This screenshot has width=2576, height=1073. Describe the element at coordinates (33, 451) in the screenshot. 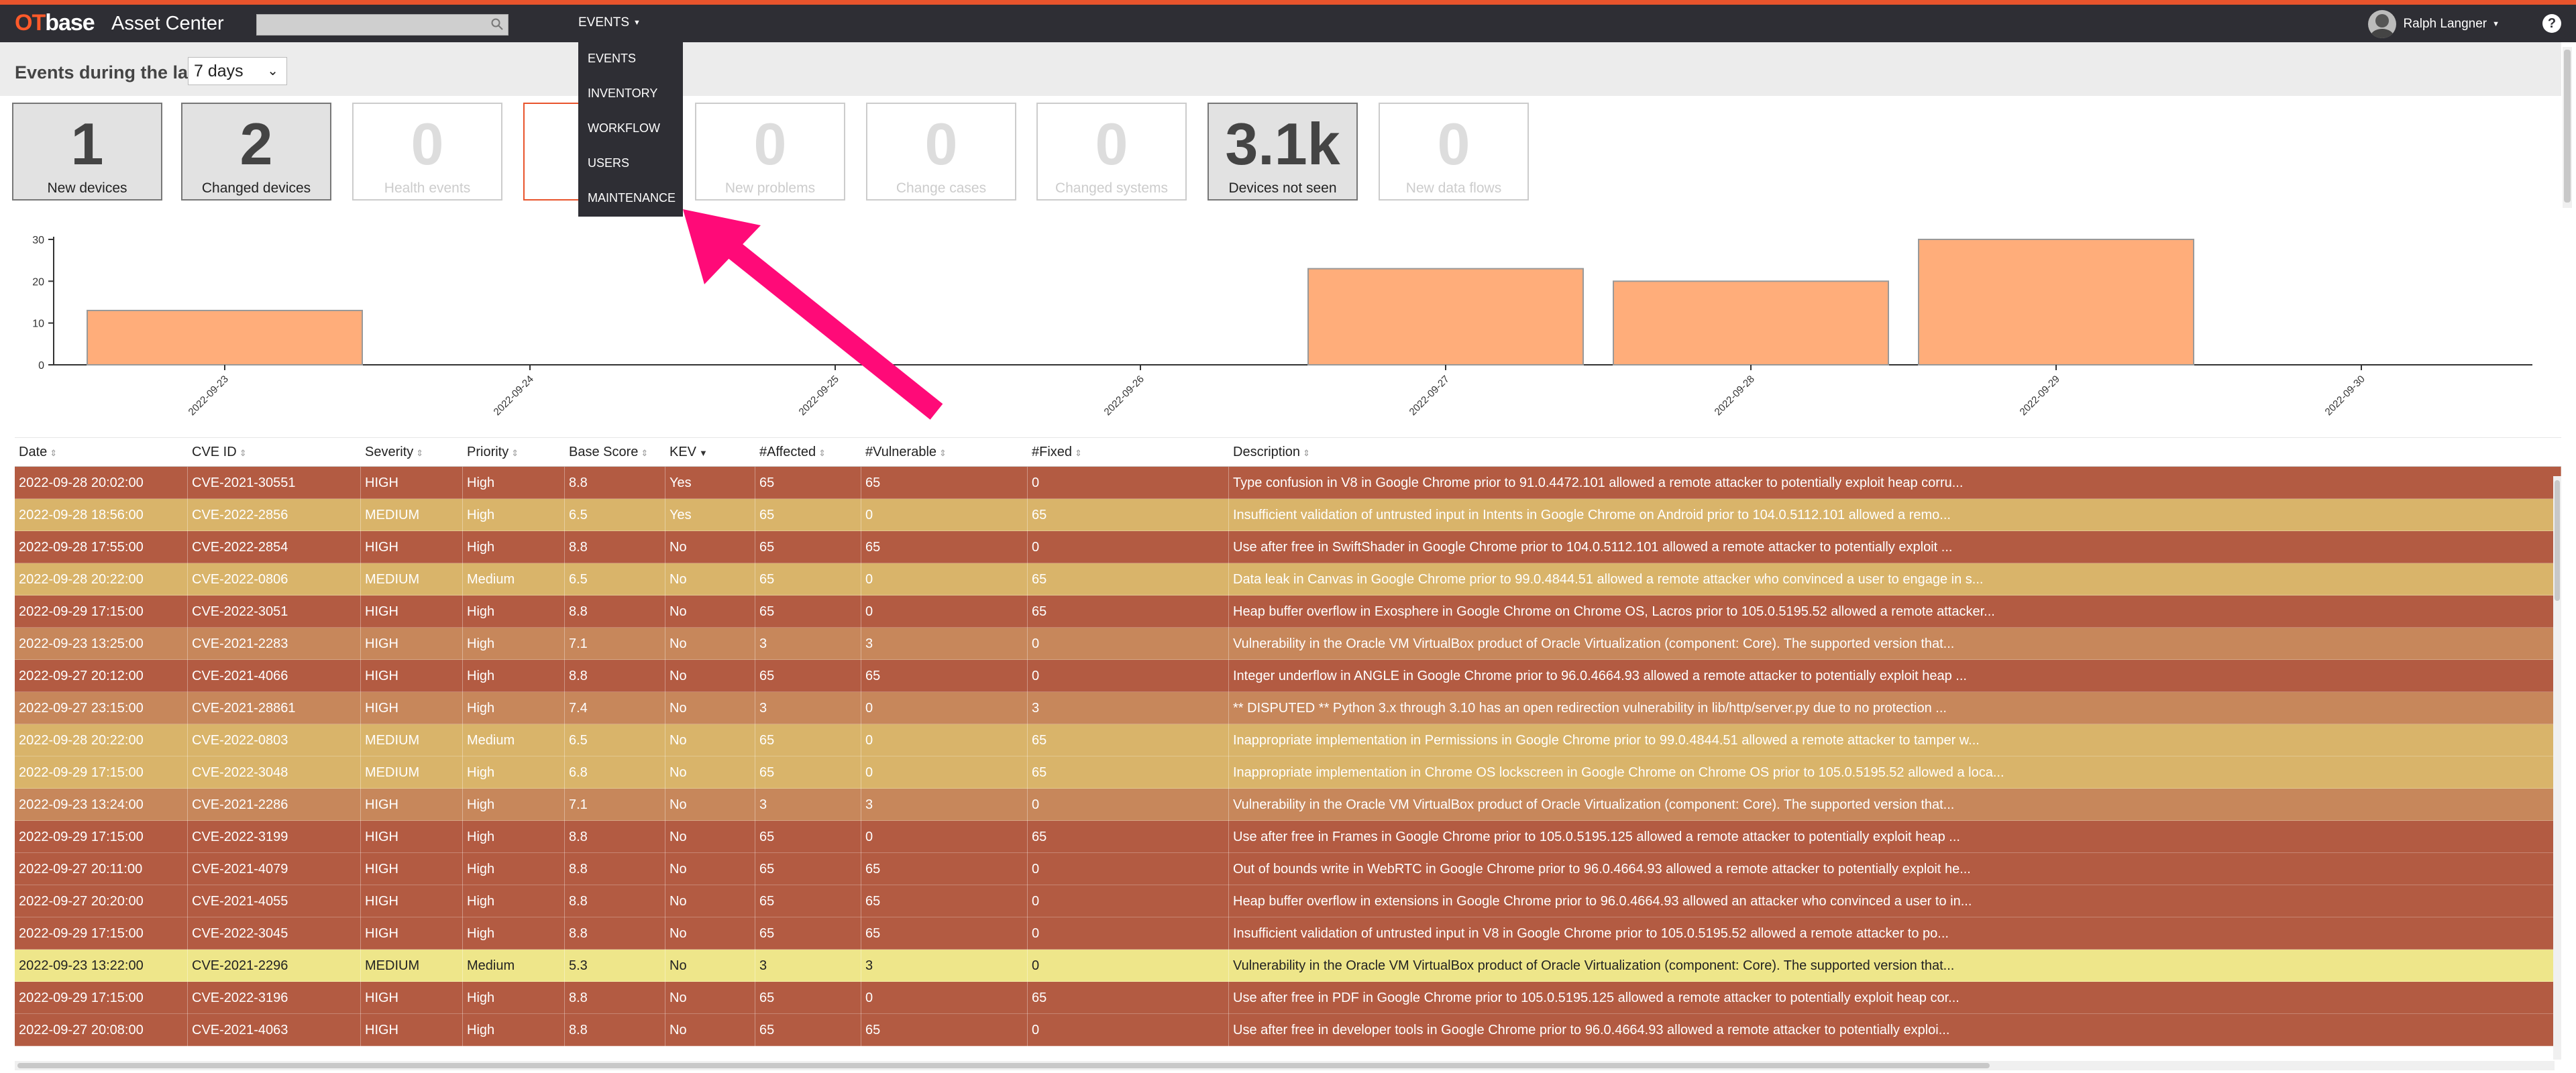

I see `column-header-label: Date` at that location.